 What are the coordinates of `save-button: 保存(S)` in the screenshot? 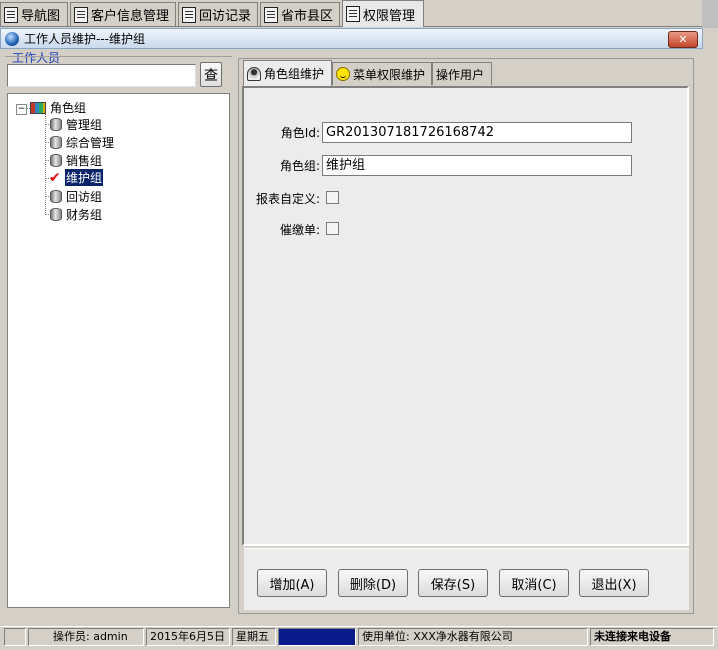 It's located at (453, 583).